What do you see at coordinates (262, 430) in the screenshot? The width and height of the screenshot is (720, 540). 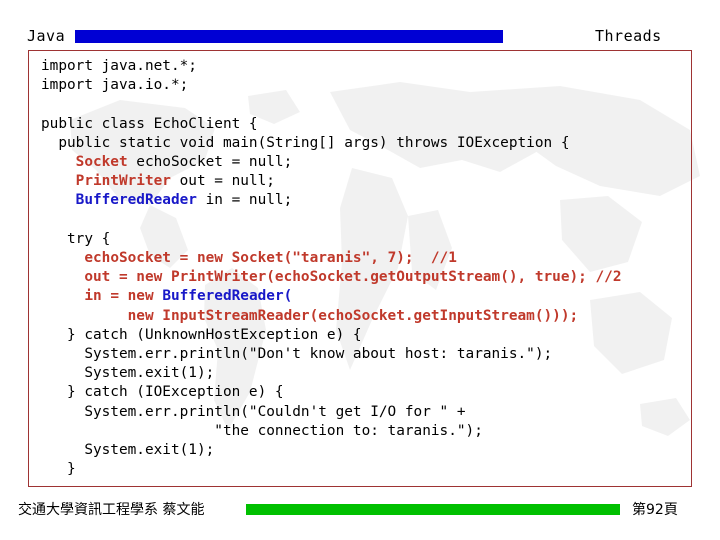 I see `code-span: "the connection to: taranis.");` at bounding box center [262, 430].